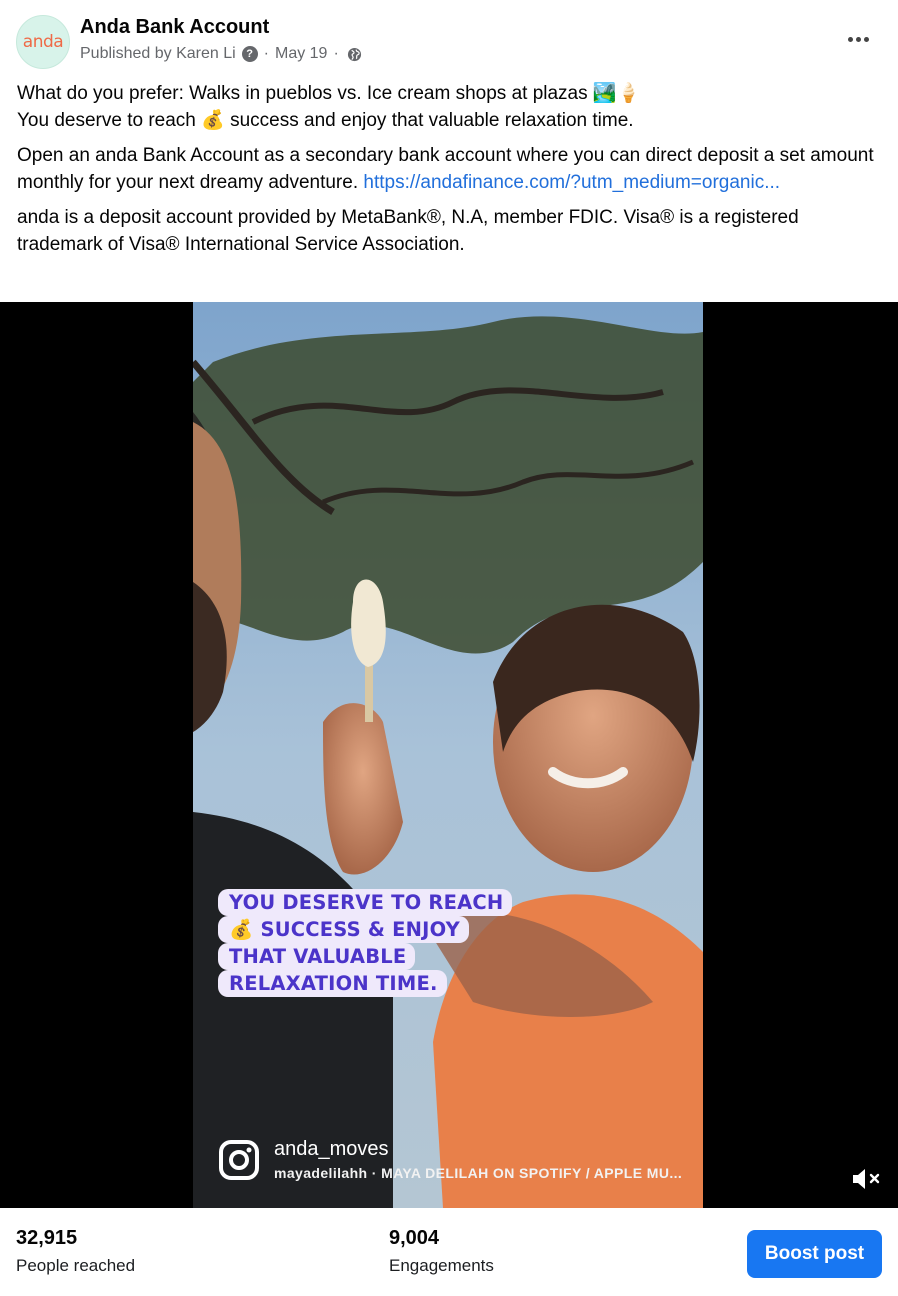 This screenshot has width=898, height=1296. I want to click on caption-line: RELAXATION TIME., so click(332, 983).